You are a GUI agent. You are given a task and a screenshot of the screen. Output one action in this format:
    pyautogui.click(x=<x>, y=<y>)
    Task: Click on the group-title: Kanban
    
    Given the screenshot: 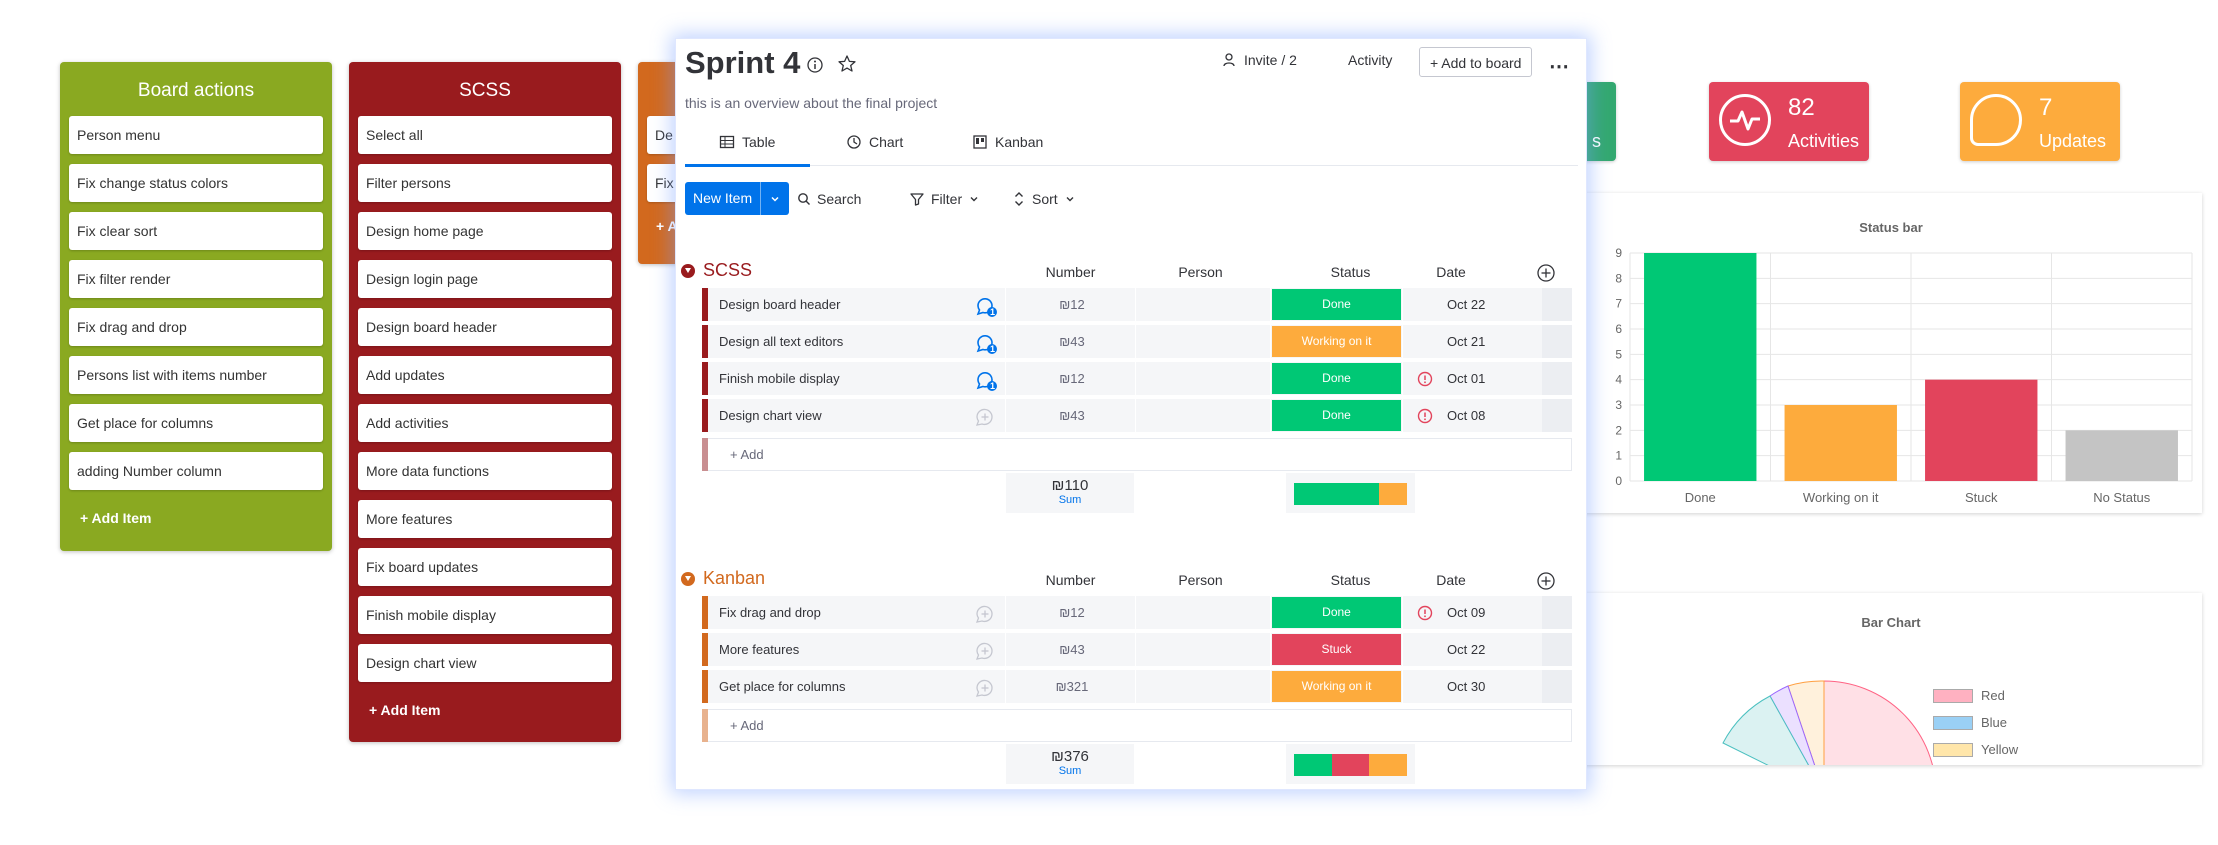 What is the action you would take?
    pyautogui.click(x=723, y=578)
    